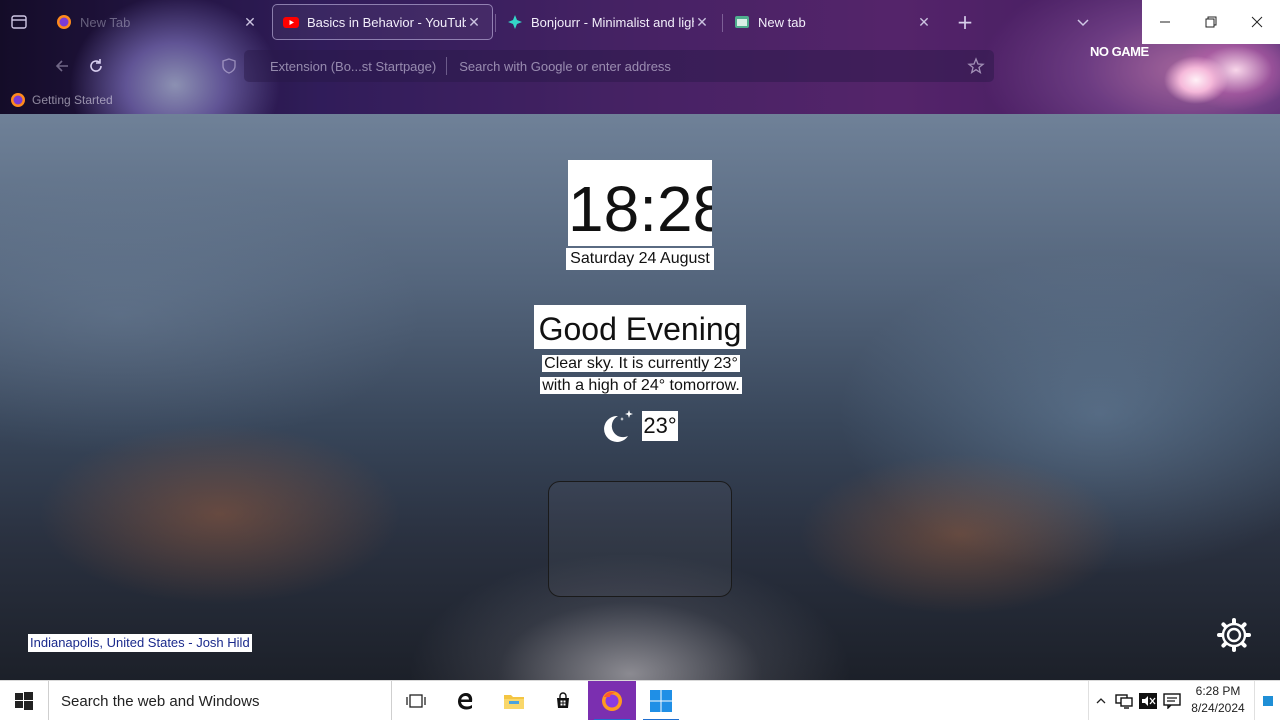  What do you see at coordinates (1172, 700) in the screenshot?
I see `action-center-message-icon` at bounding box center [1172, 700].